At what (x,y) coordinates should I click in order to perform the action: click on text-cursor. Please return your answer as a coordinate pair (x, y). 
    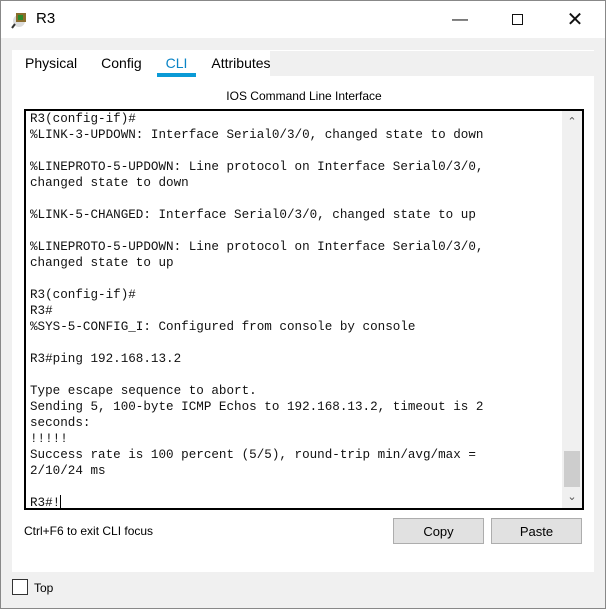
    Looking at the image, I should click on (61, 501).